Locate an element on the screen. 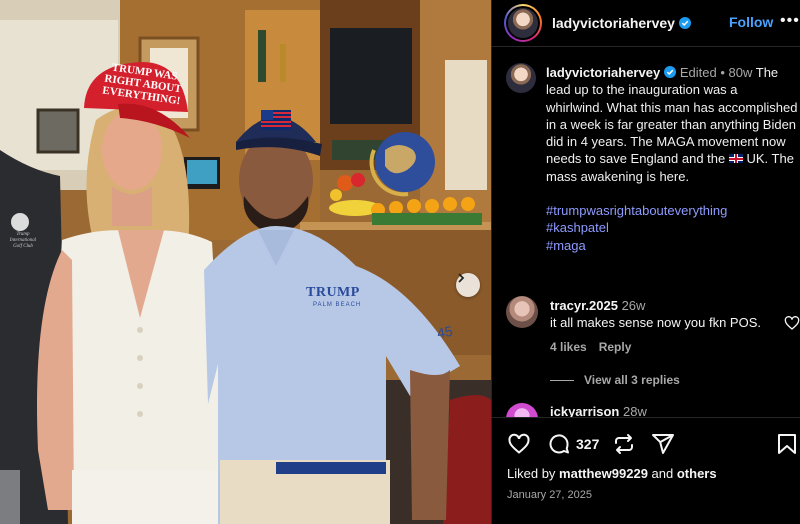  next-slide-button is located at coordinates (468, 285).